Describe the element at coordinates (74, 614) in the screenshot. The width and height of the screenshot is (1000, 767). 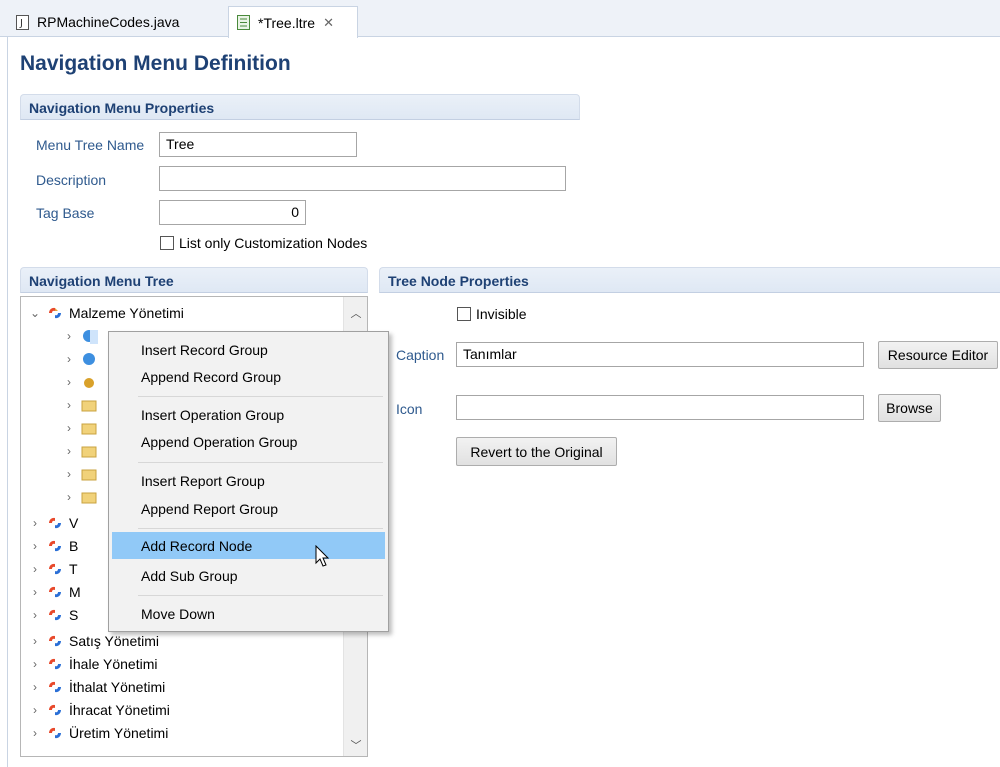
I see `tree-node-label: S` at that location.